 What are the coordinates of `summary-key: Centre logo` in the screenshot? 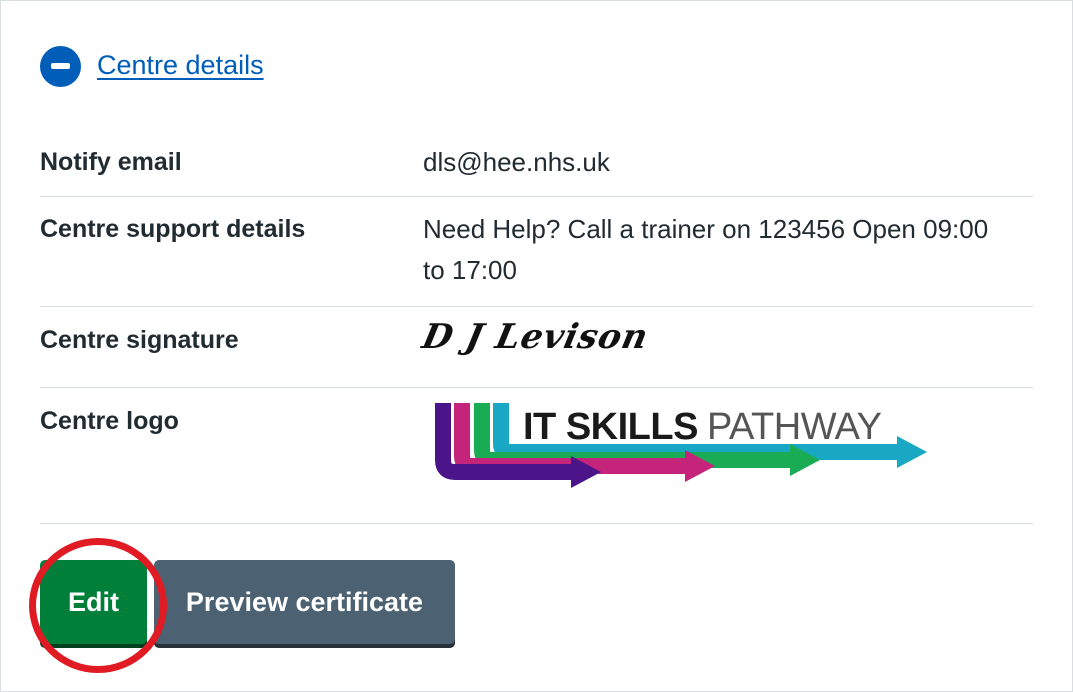 It's located at (109, 421).